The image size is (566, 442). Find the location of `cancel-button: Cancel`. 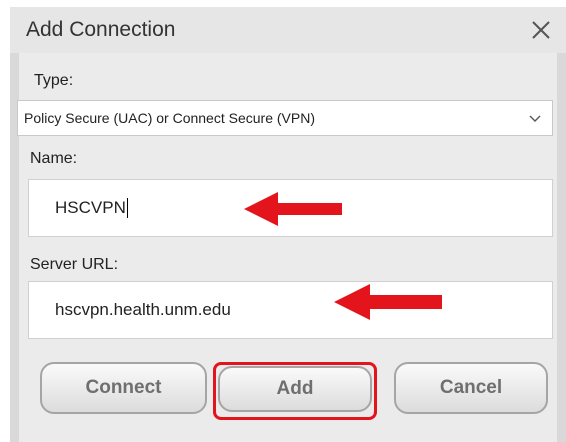

cancel-button: Cancel is located at coordinates (471, 388).